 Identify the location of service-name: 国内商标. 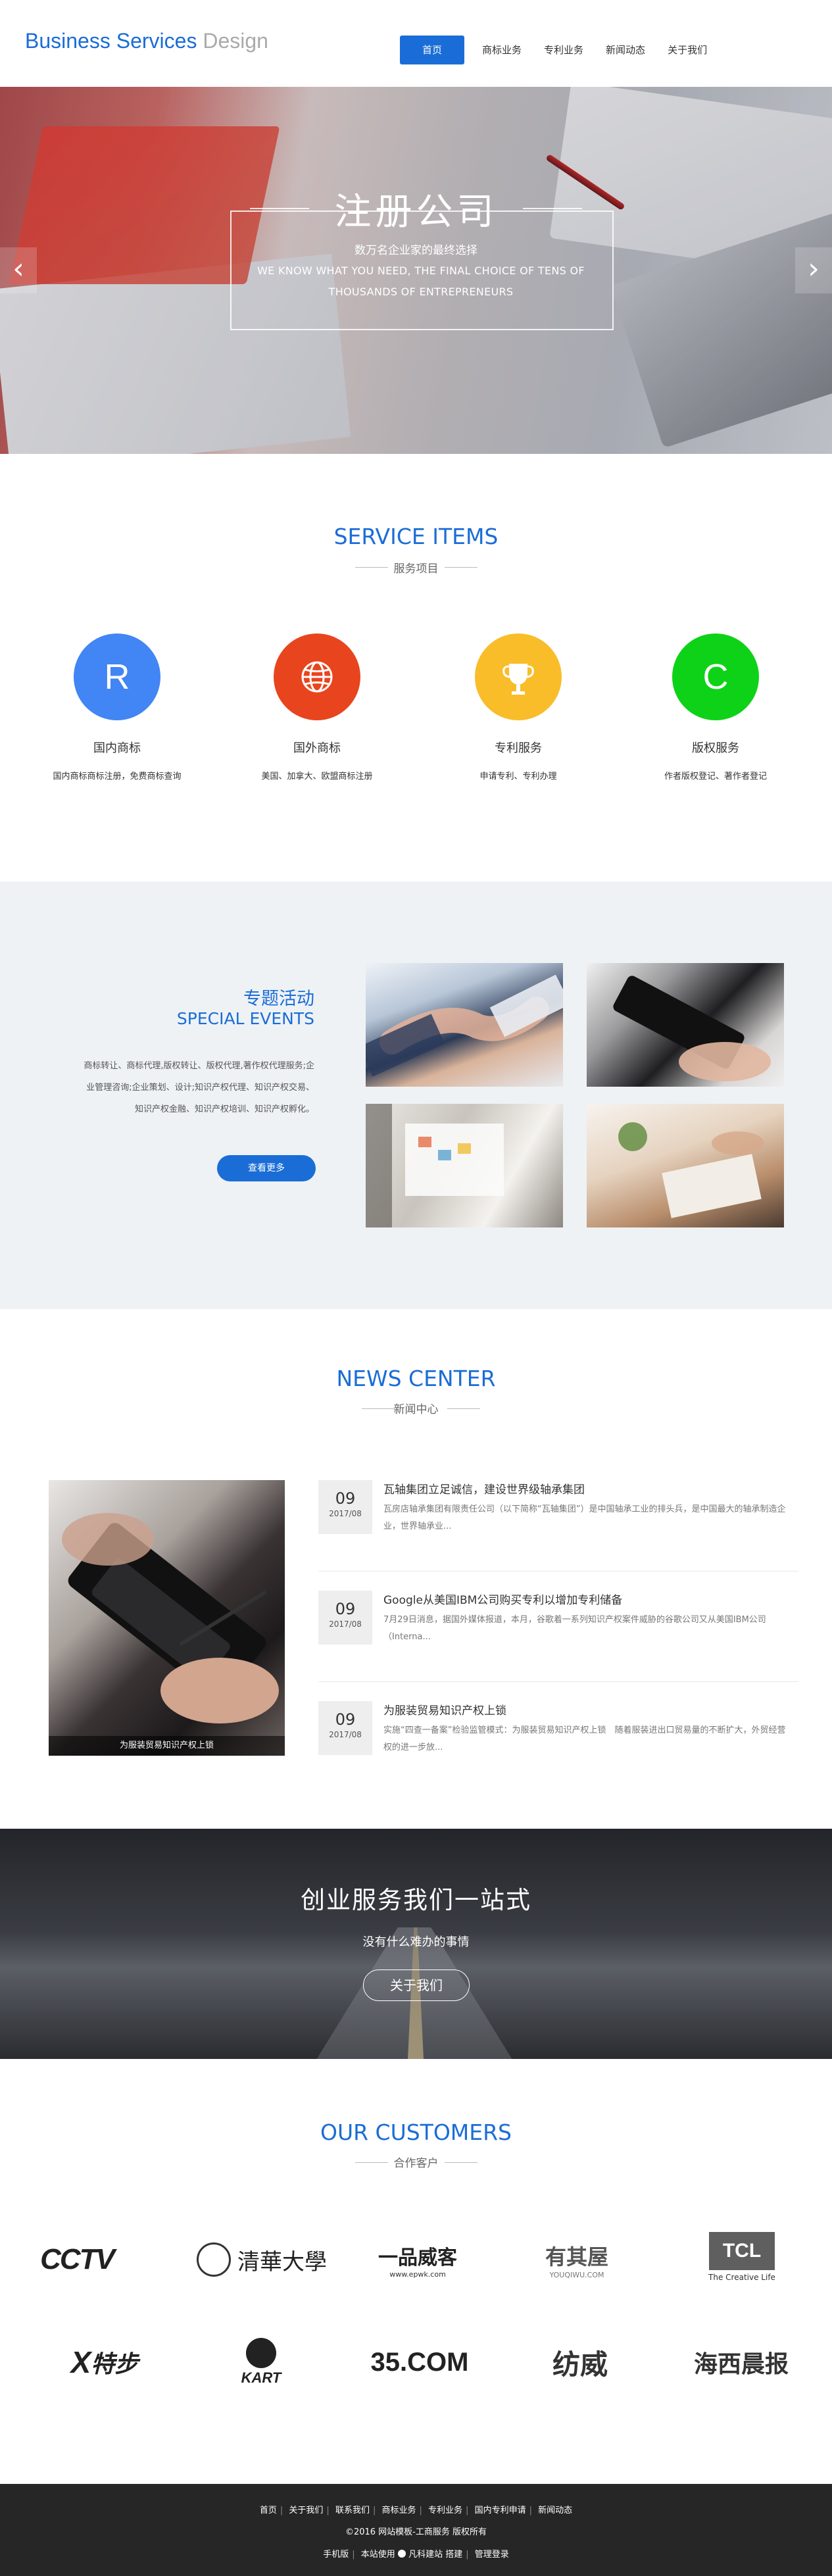
(117, 748).